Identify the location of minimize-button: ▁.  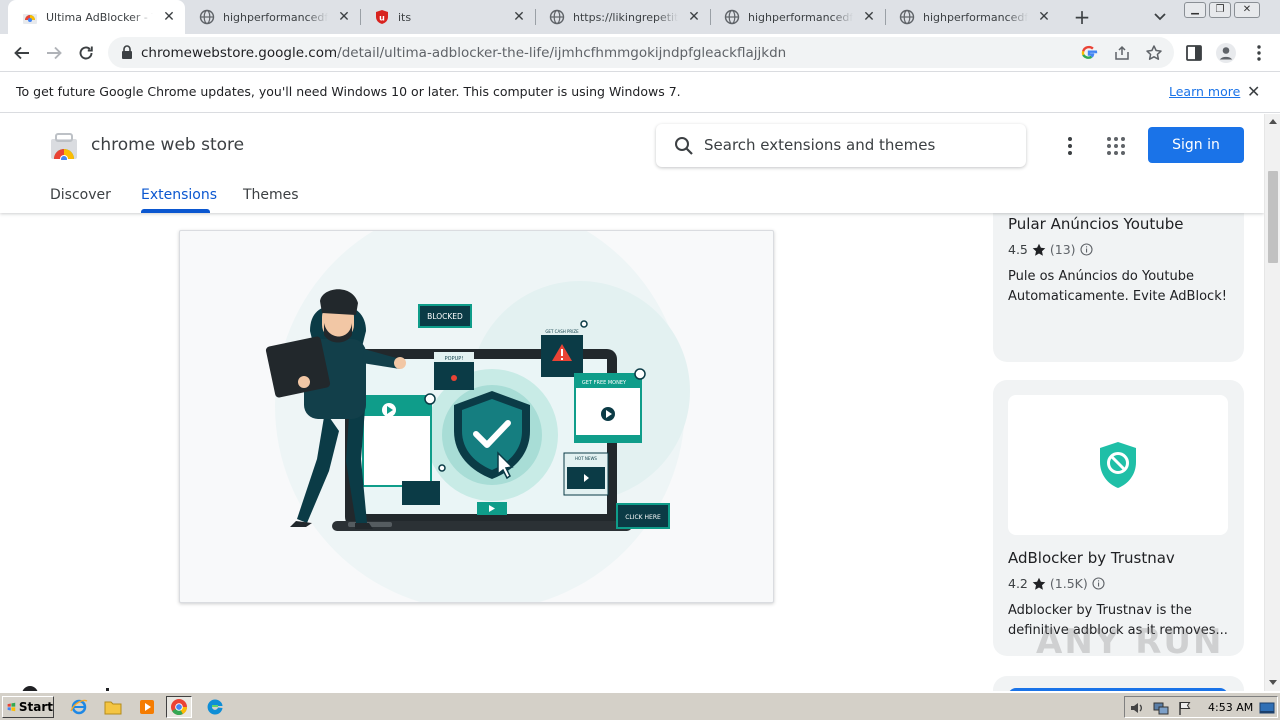
(1195, 10).